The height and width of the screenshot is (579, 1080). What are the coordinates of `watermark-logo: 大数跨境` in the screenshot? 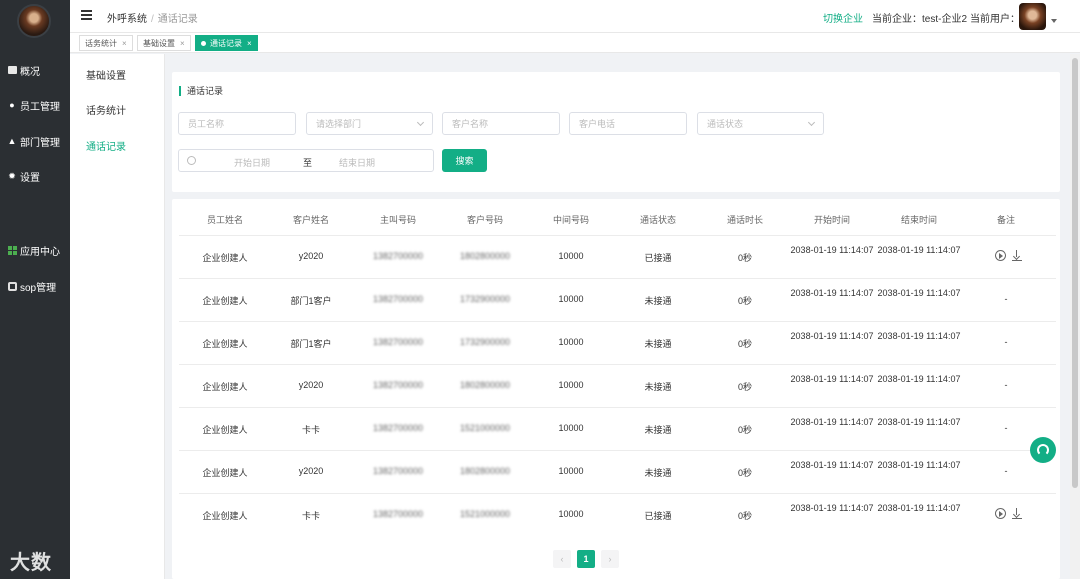 It's located at (31, 563).